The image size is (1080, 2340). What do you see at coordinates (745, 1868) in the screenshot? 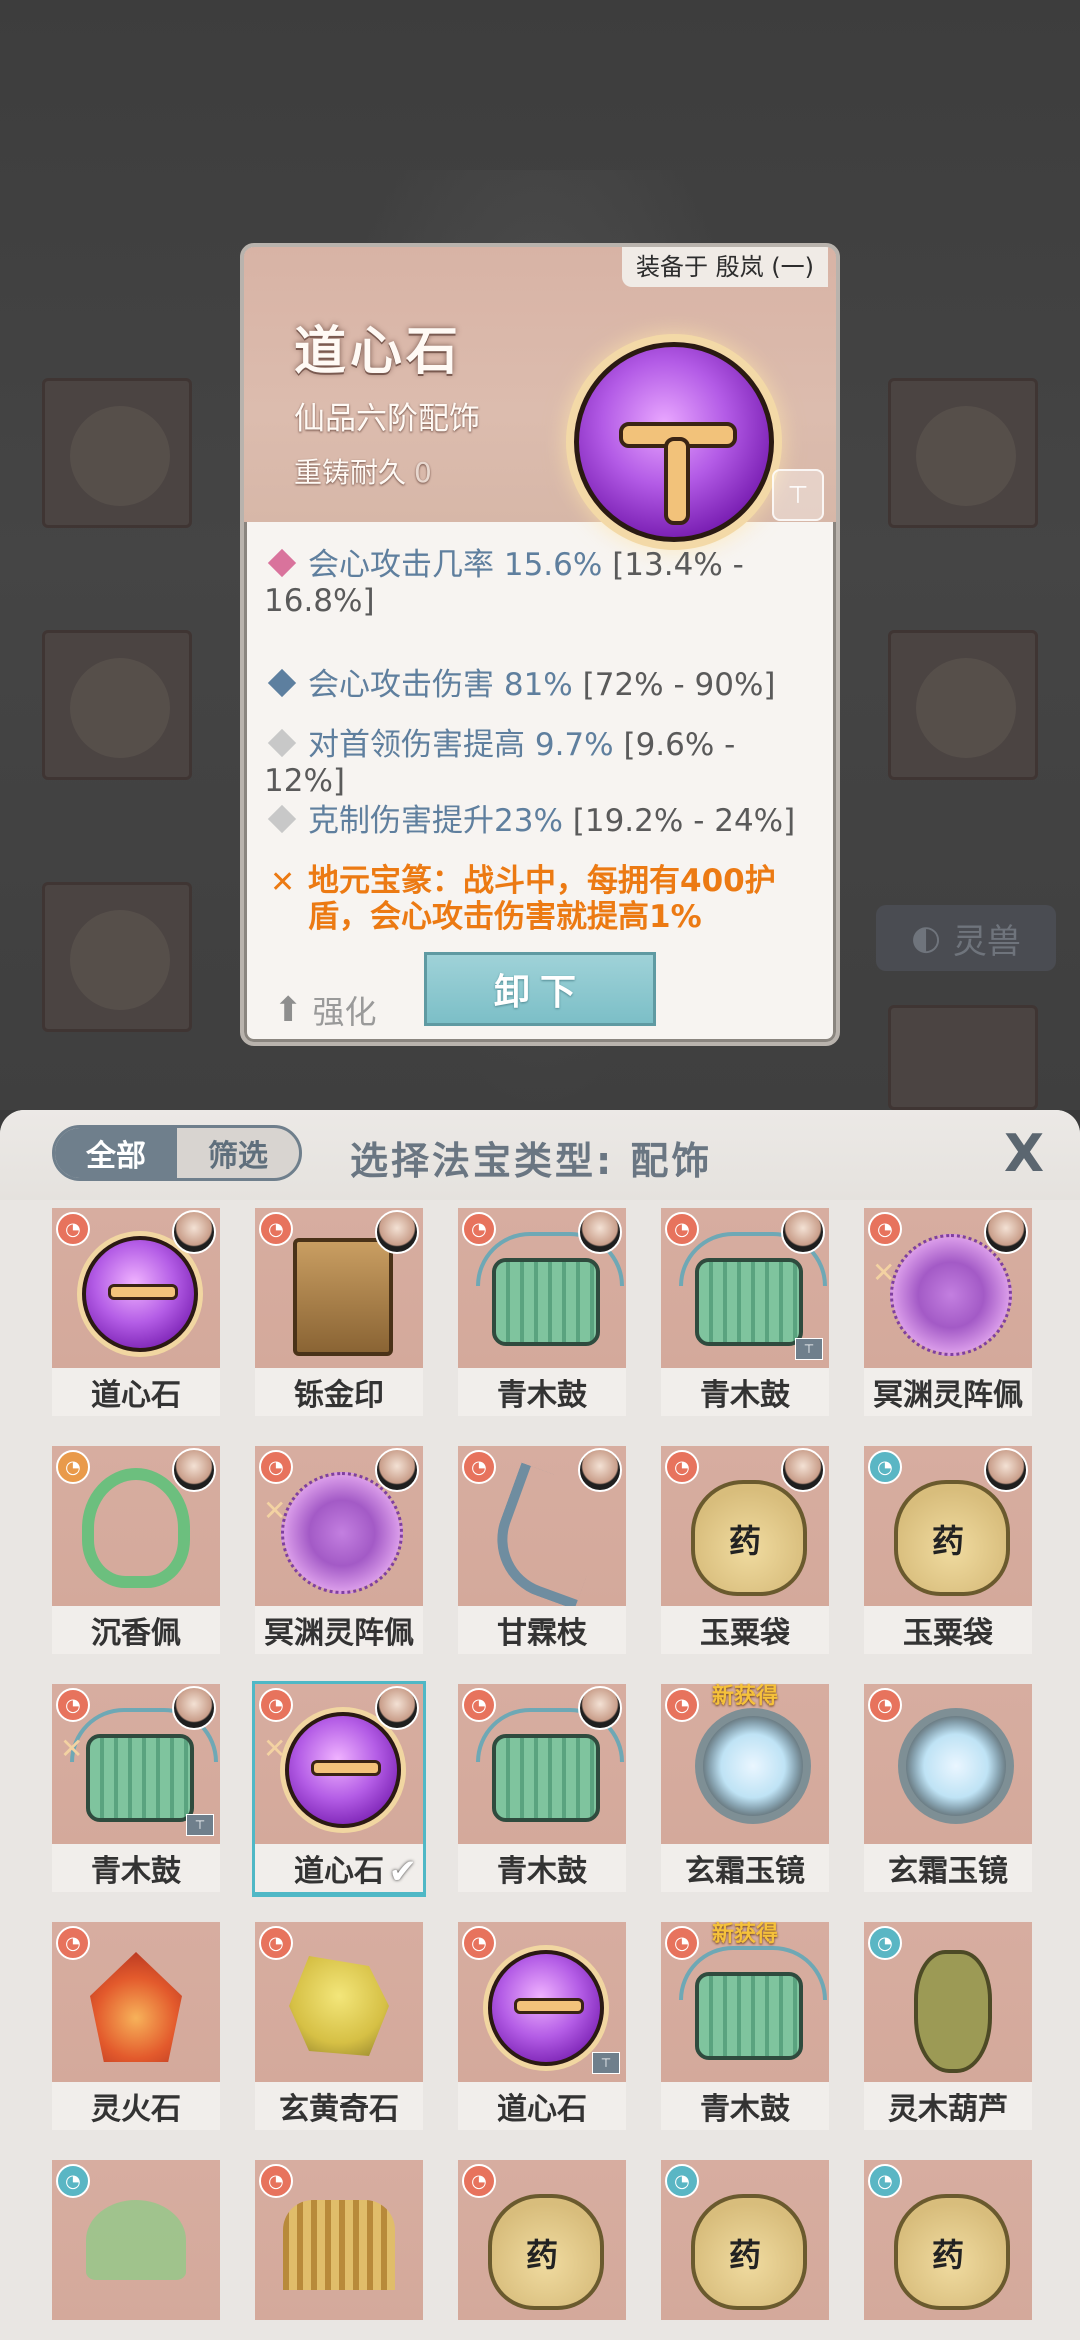
I see `item-label: 玄霜玉镜` at bounding box center [745, 1868].